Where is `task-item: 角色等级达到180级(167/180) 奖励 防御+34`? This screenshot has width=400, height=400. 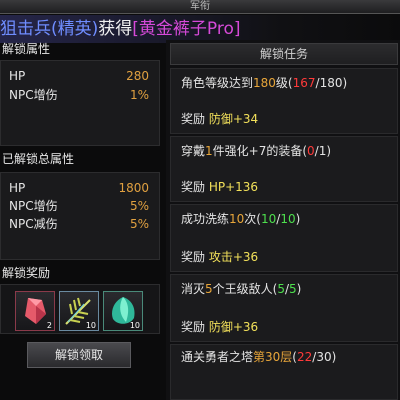 task-item: 角色等级达到180级(167/180) 奖励 防御+34 is located at coordinates (284, 101).